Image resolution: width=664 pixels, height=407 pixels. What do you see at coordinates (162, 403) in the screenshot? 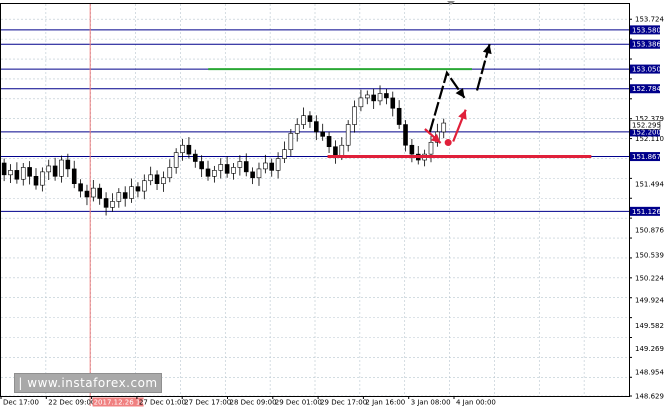
I see `x-tick-label: 27 Dec 01:00` at bounding box center [162, 403].